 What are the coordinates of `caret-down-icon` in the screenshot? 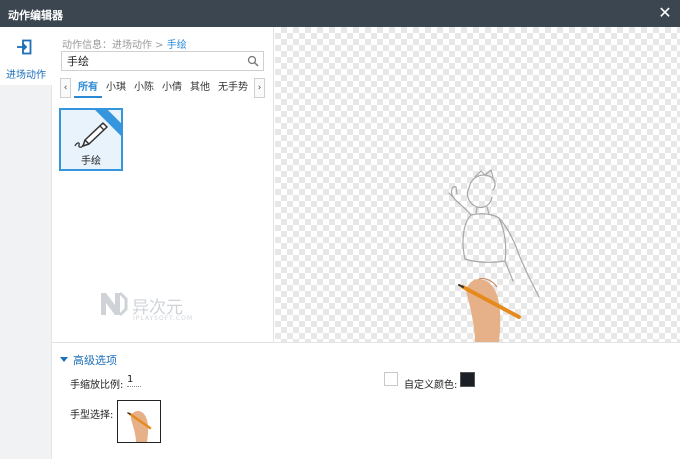 It's located at (64, 359).